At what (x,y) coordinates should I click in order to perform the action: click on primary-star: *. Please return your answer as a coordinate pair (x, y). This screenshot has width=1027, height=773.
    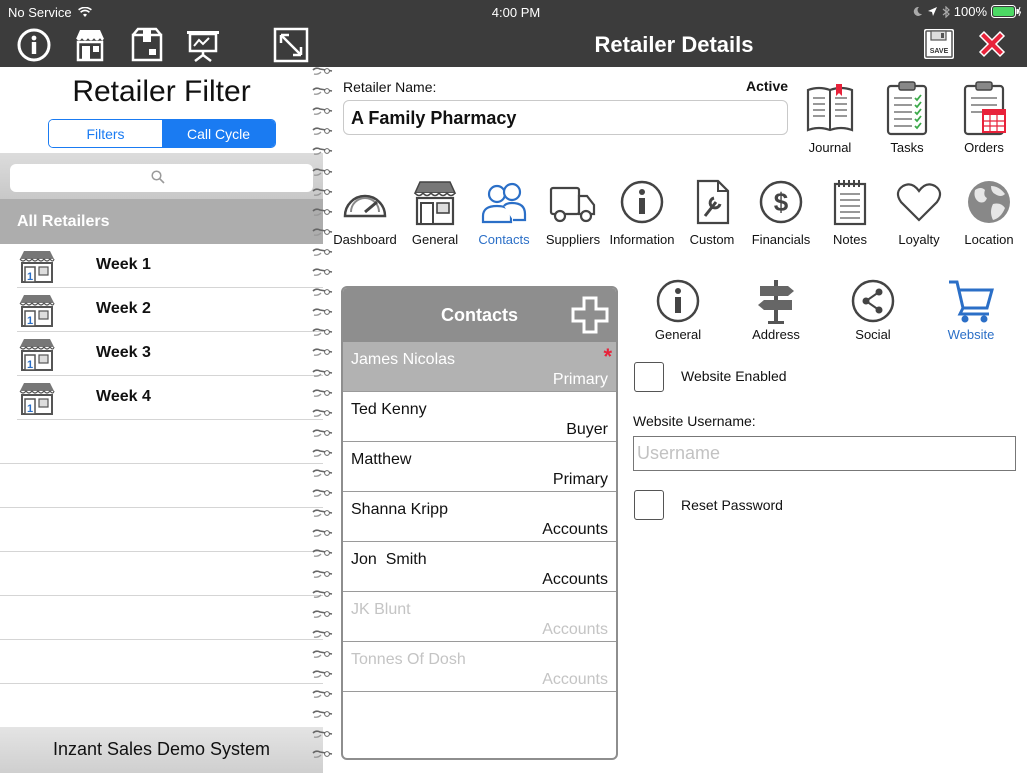
    Looking at the image, I should click on (607, 356).